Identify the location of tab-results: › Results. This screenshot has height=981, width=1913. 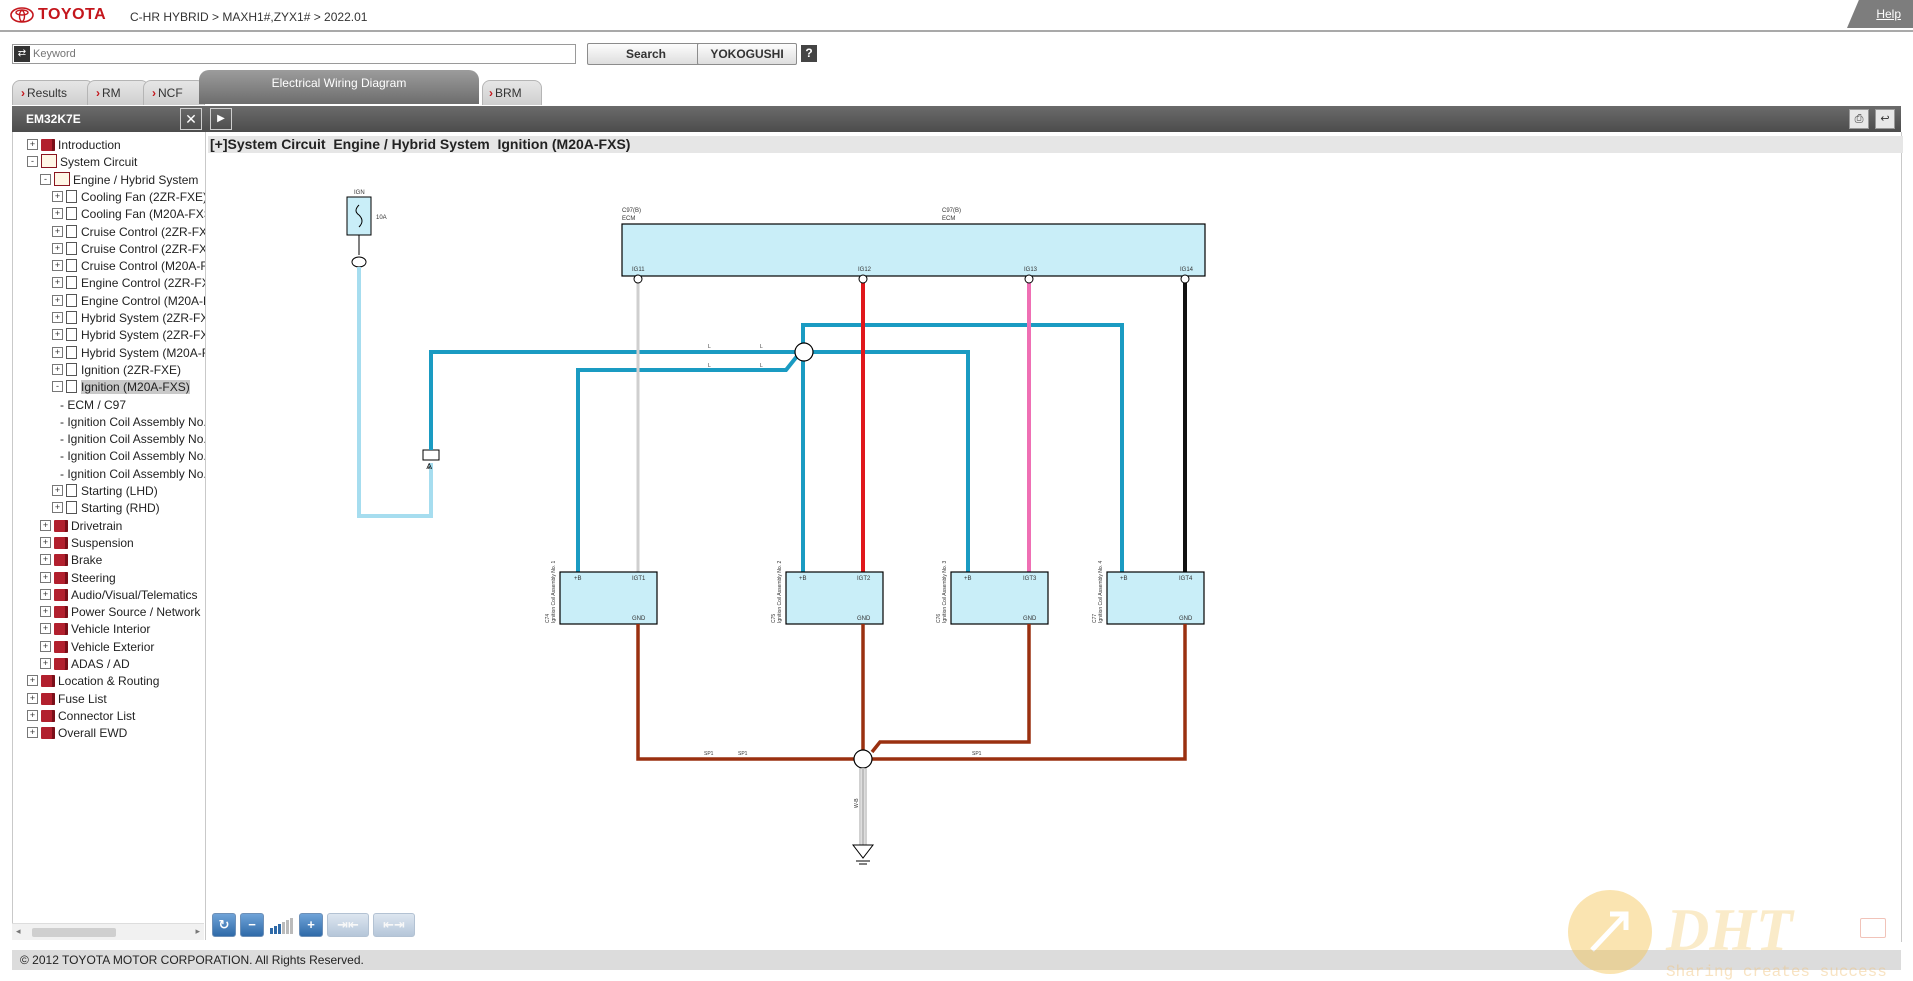
(53, 92).